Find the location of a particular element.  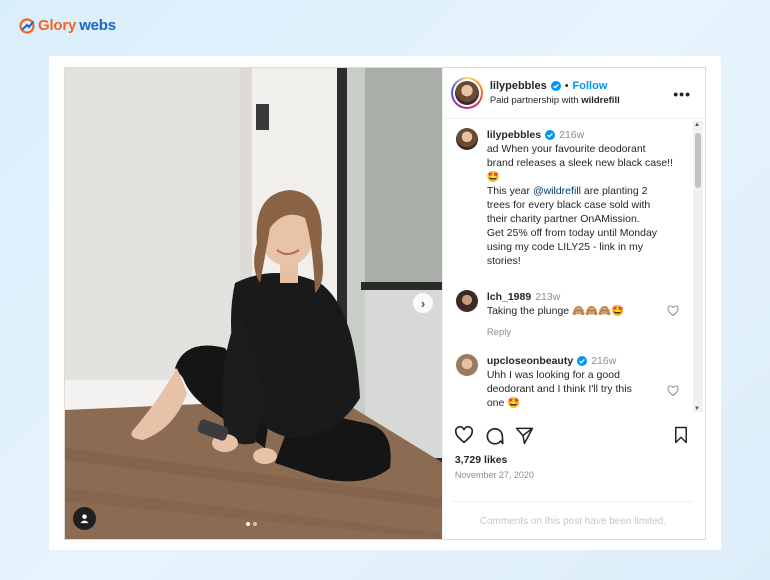

next-arrow-icon: › is located at coordinates (423, 303).